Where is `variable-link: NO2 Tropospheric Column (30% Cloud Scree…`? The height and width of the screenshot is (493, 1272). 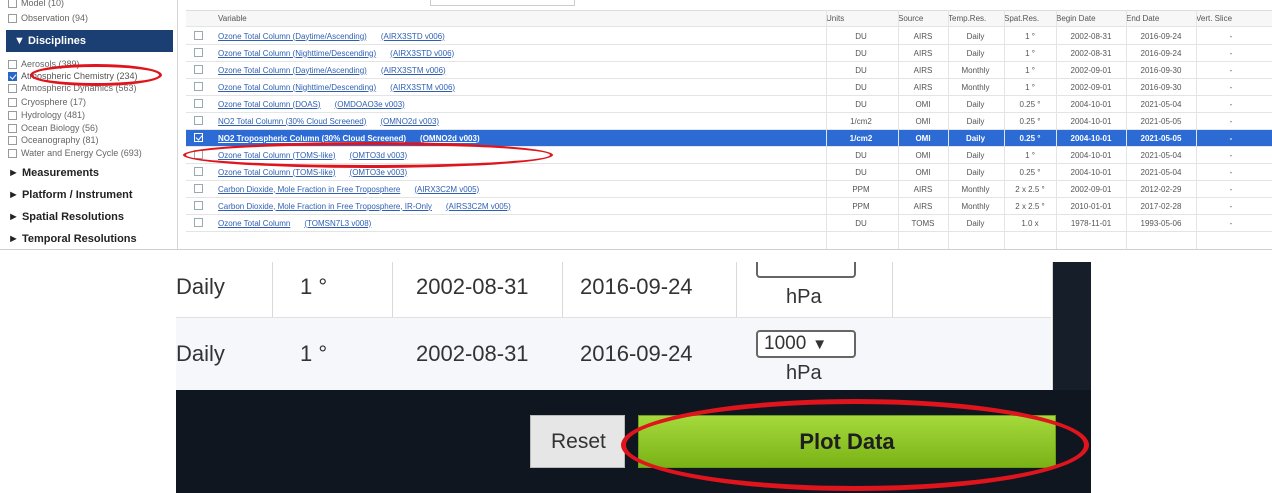
variable-link: NO2 Tropospheric Column (30% Cloud Scree… is located at coordinates (312, 138).